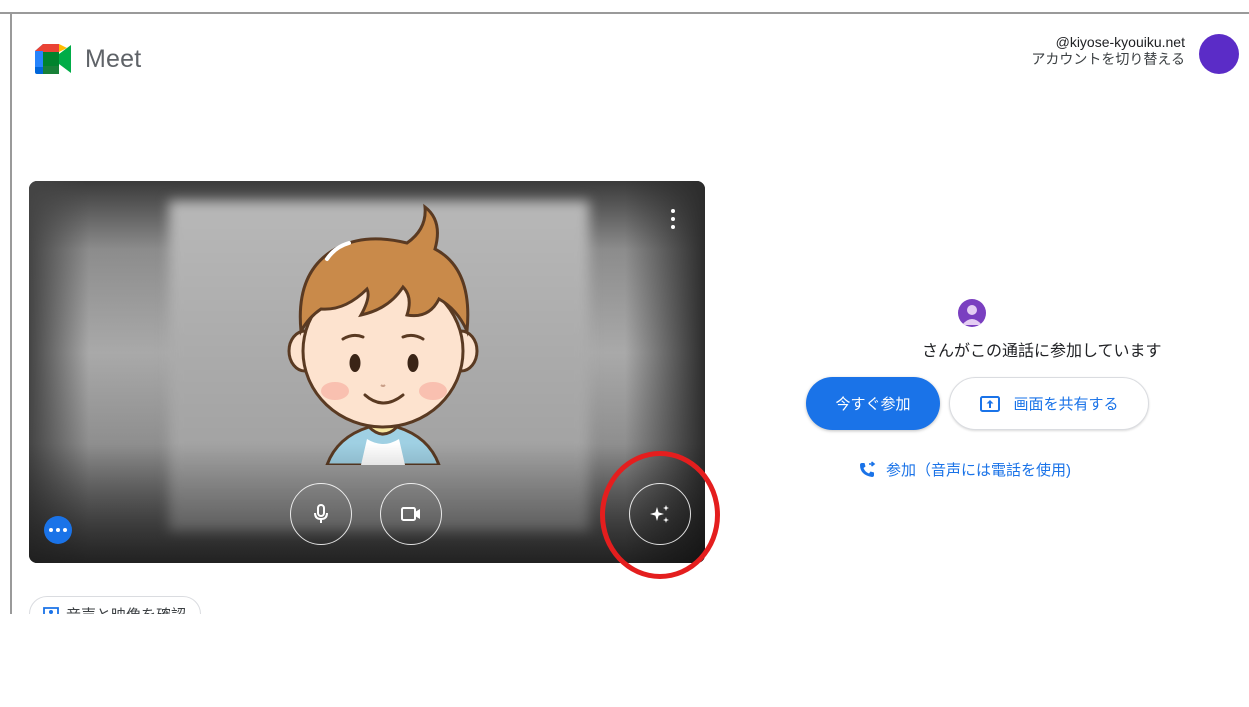 The height and width of the screenshot is (707, 1249). What do you see at coordinates (624, 13) in the screenshot?
I see `window-frame-top` at bounding box center [624, 13].